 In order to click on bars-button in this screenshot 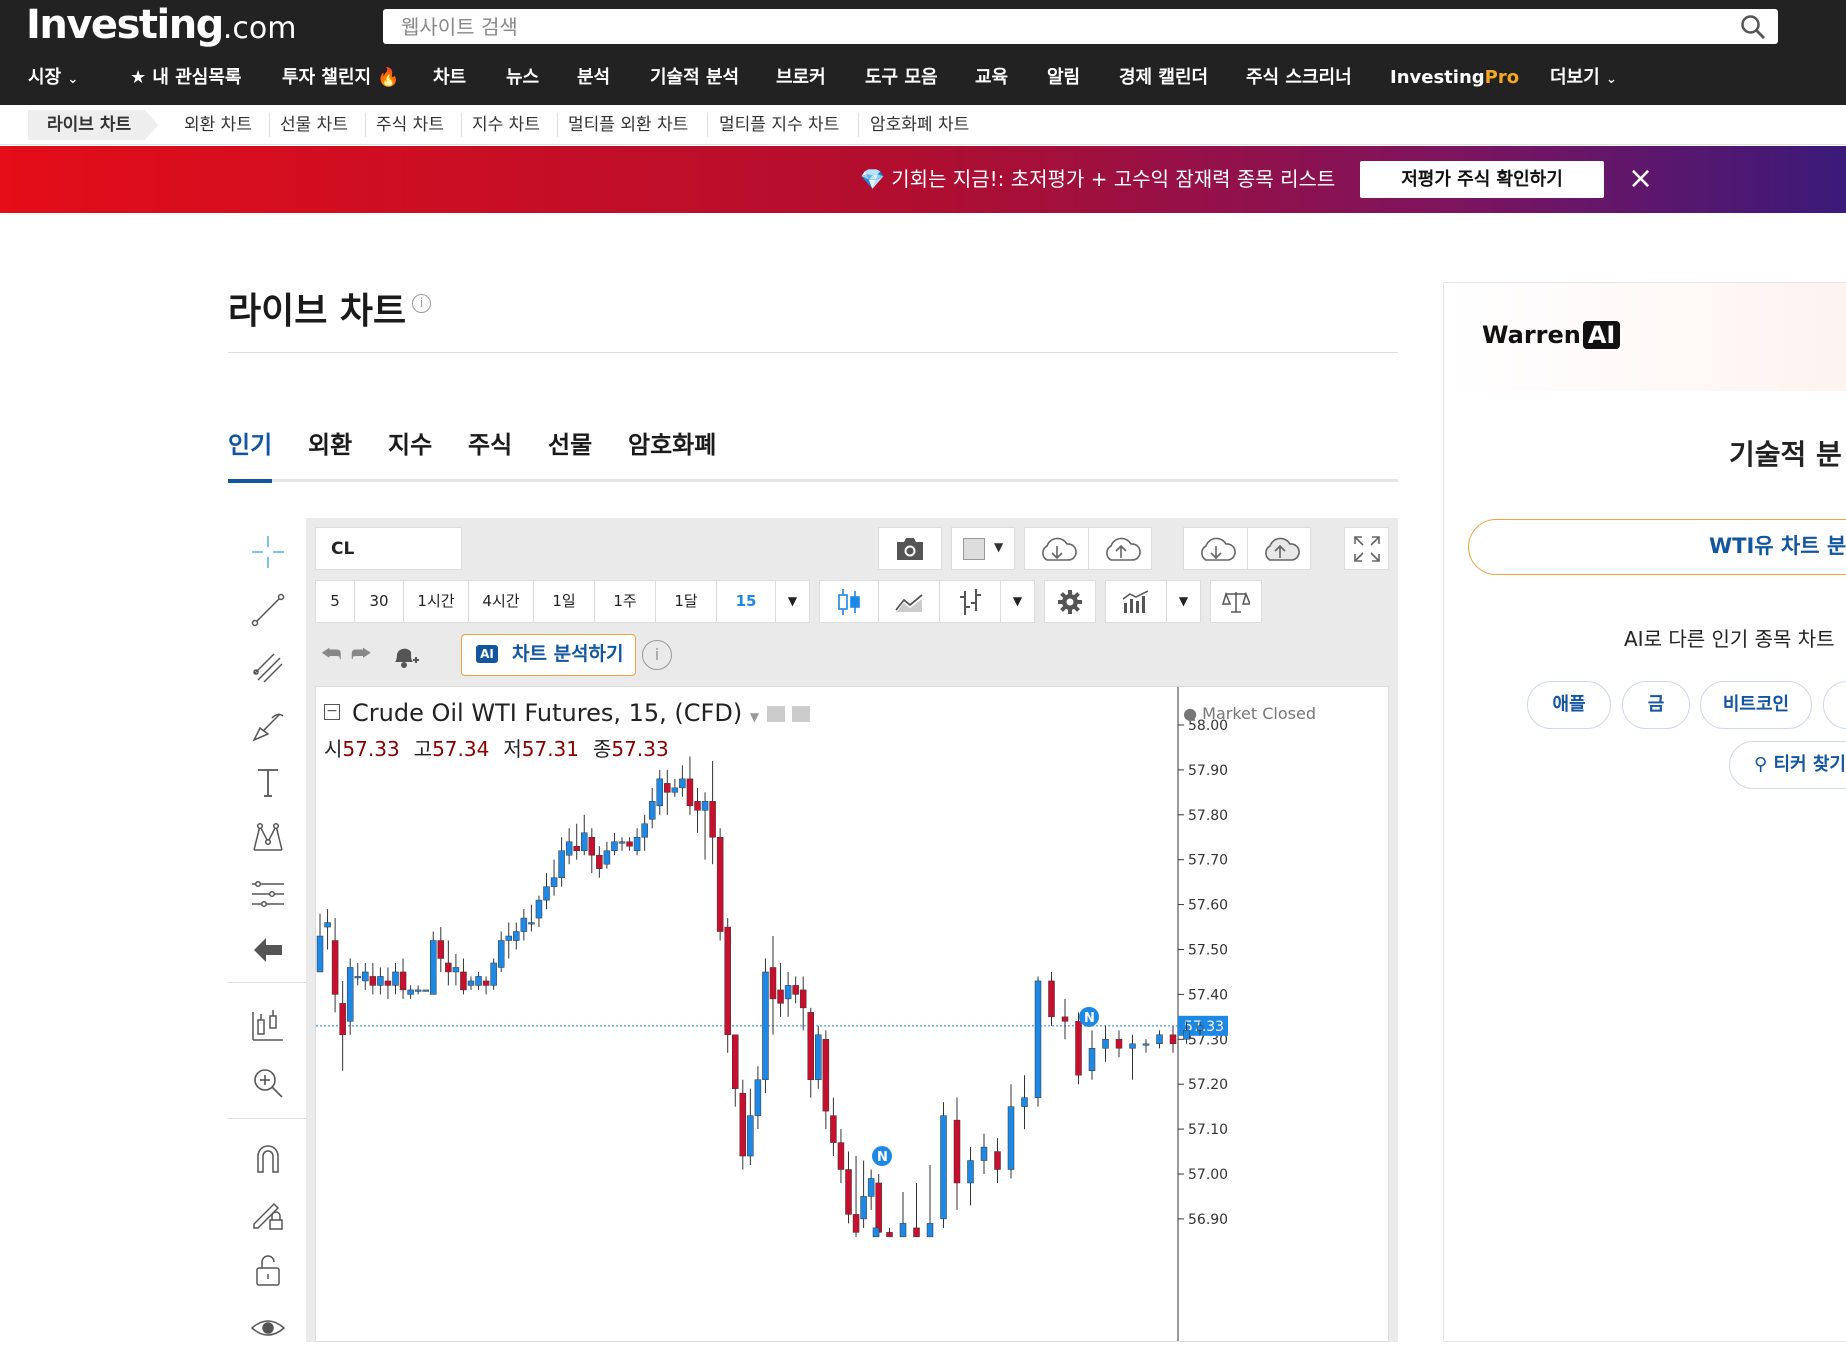, I will do `click(970, 601)`.